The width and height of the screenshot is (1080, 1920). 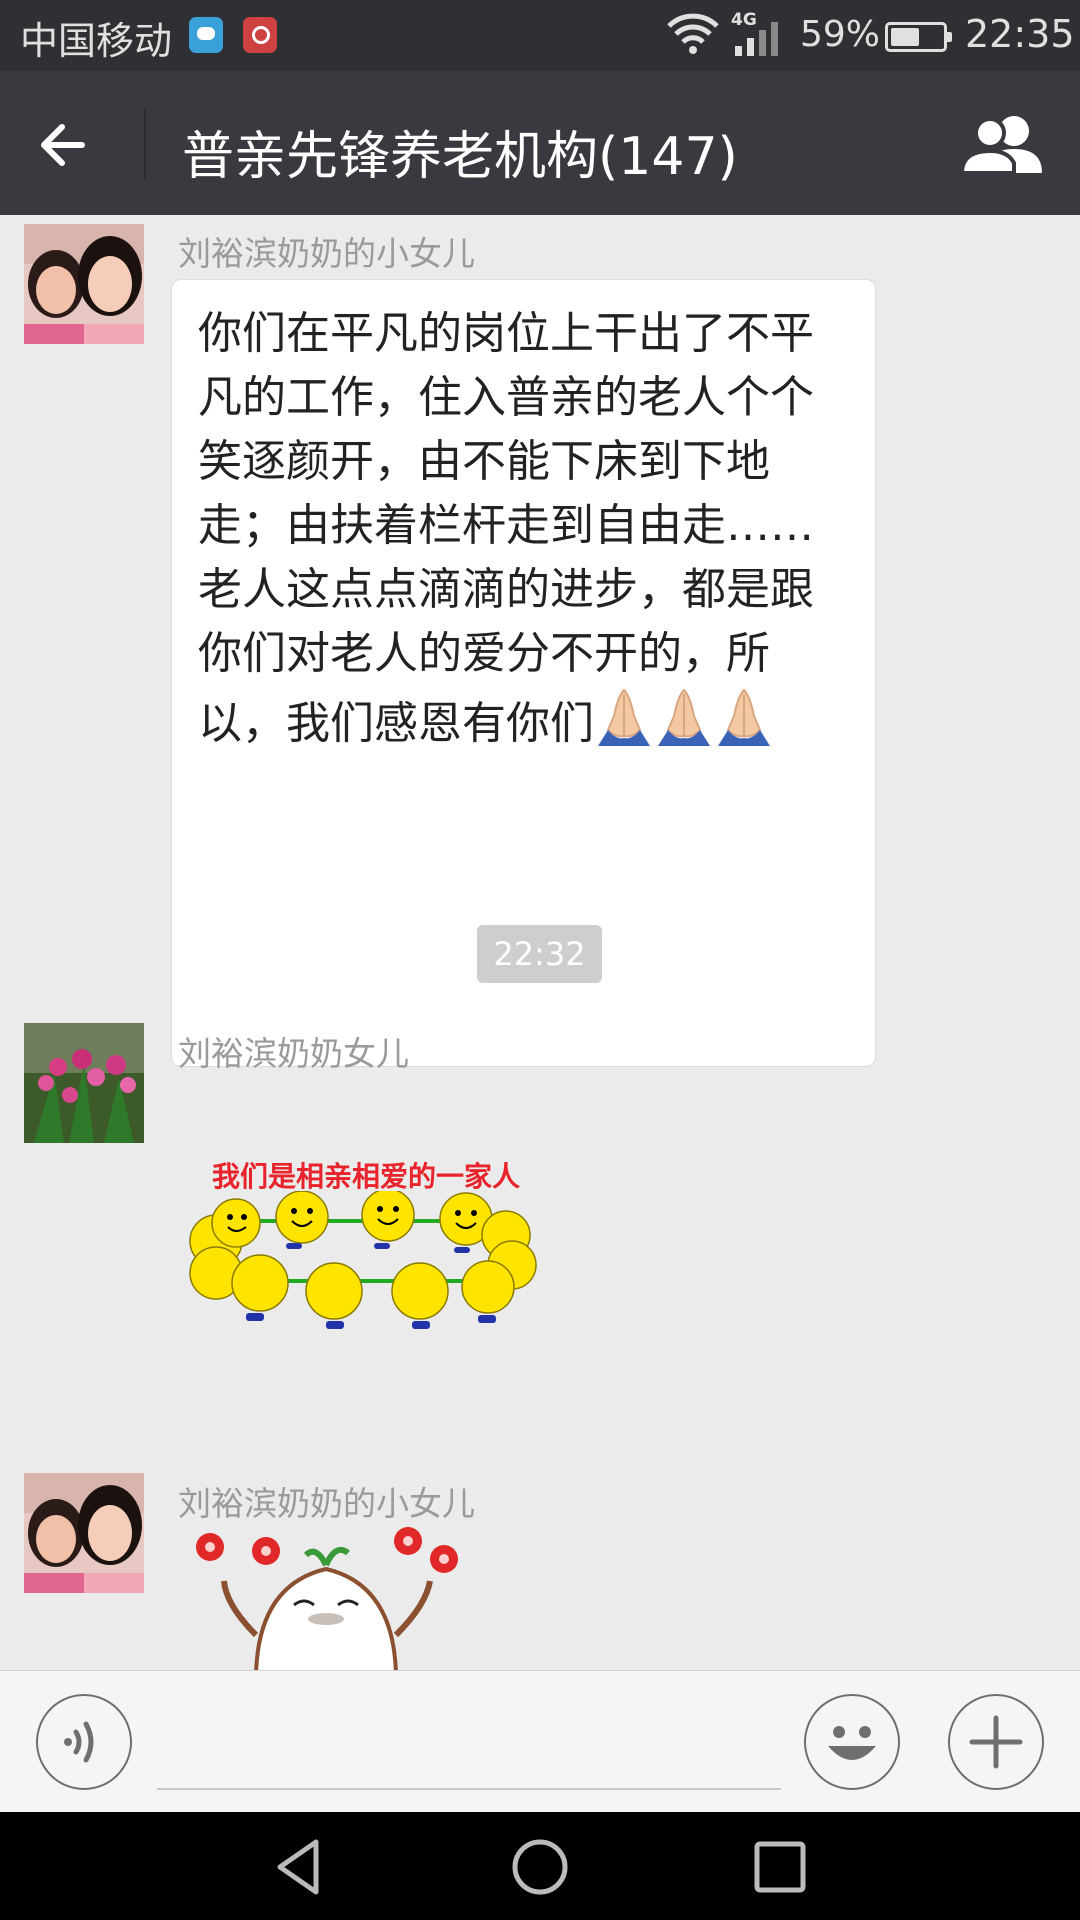 I want to click on smiley-circle-sticker, so click(x=363, y=1260).